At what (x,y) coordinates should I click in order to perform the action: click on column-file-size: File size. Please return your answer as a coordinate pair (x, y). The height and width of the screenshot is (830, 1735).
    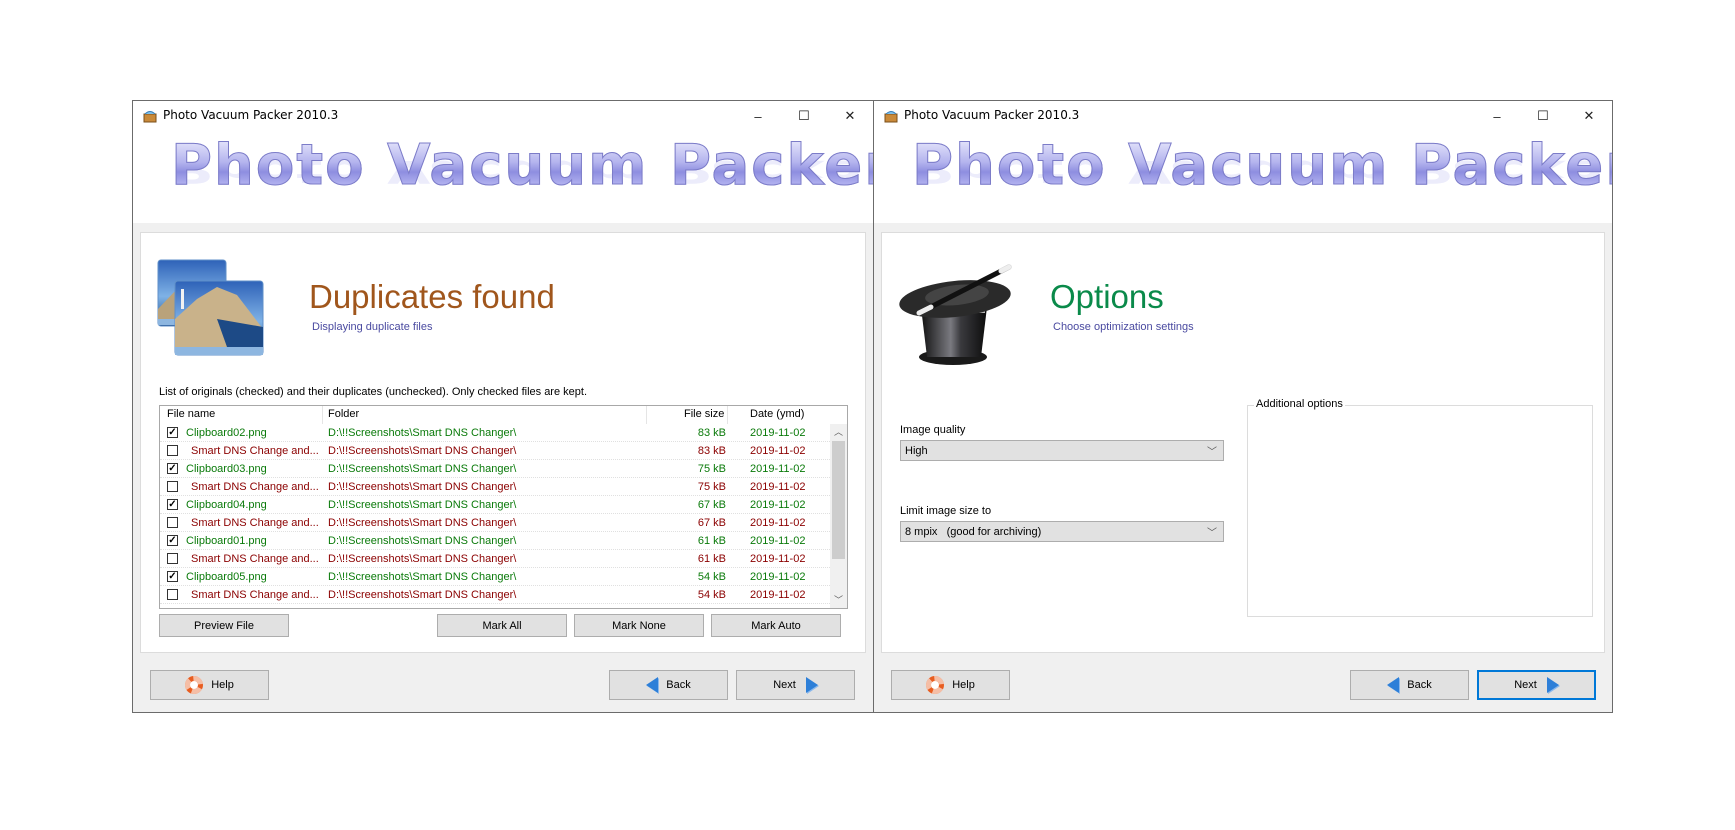
    Looking at the image, I should click on (704, 414).